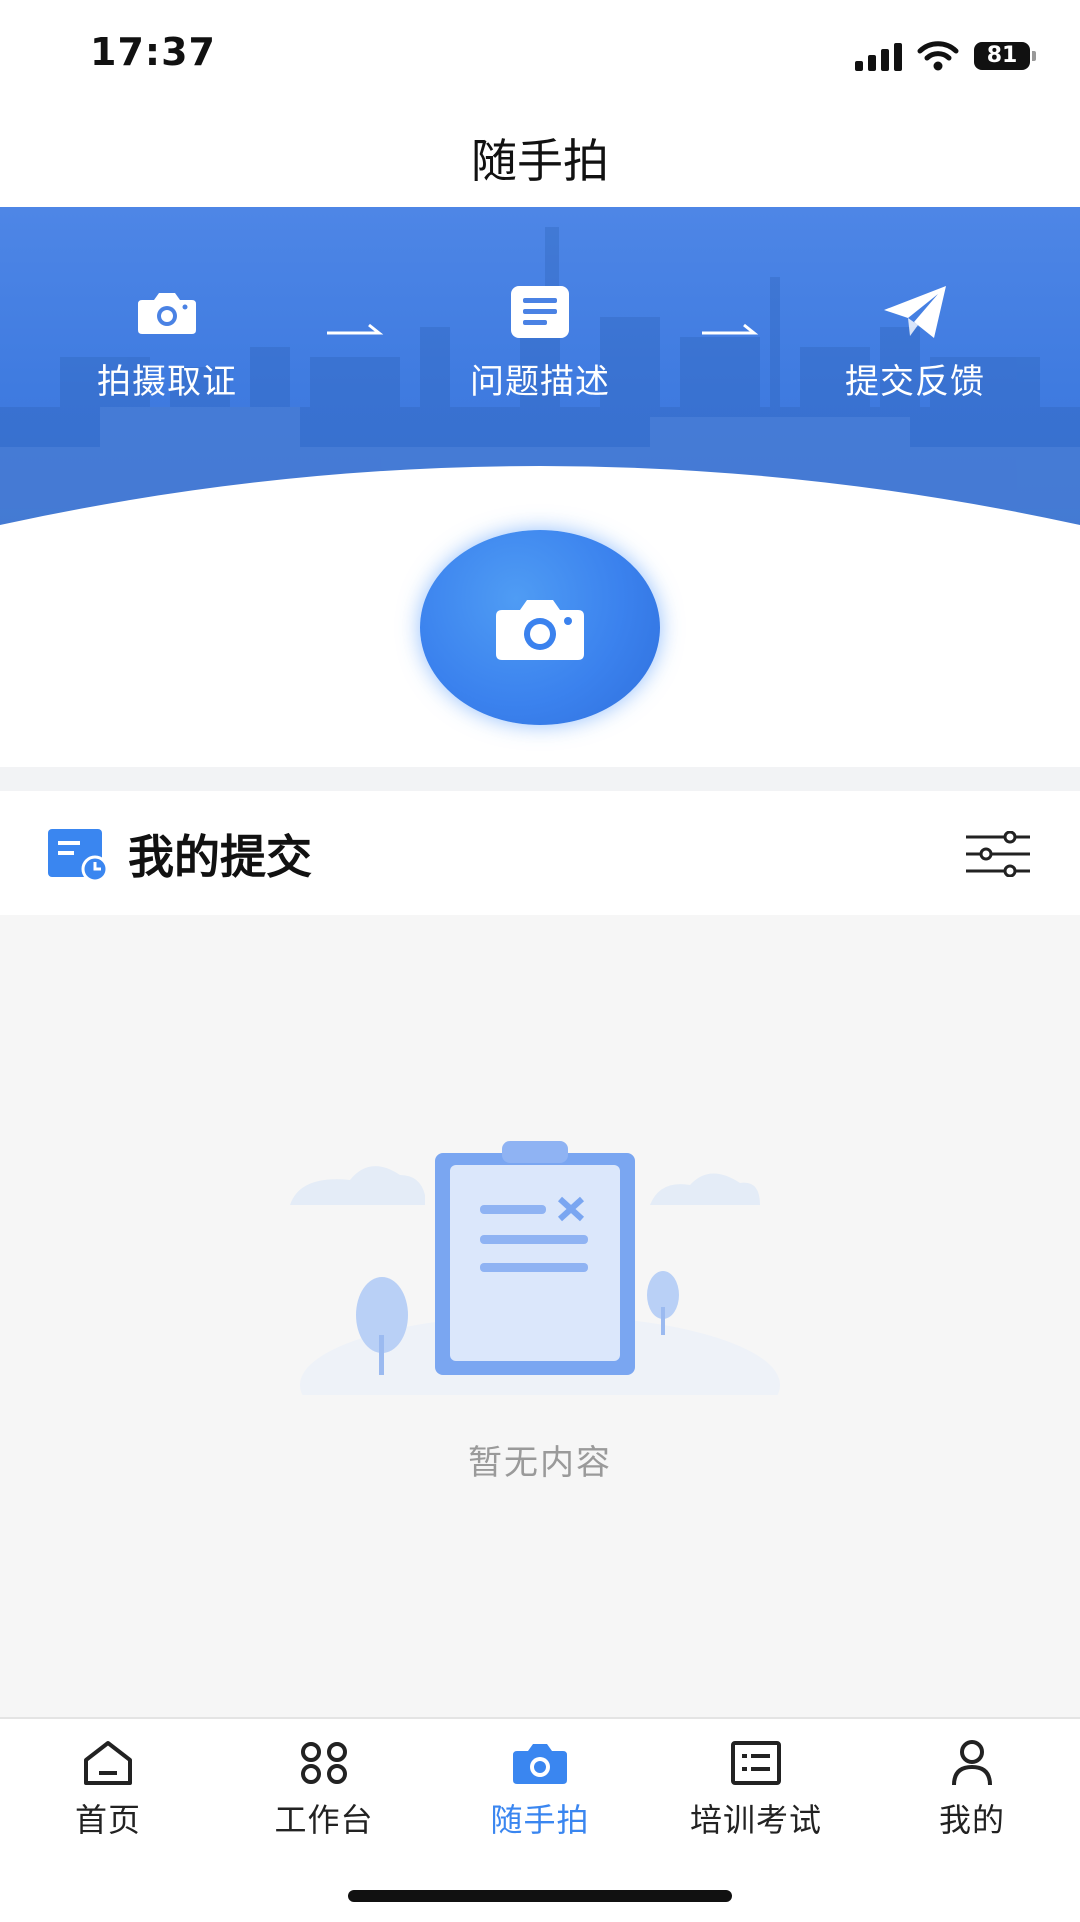 The image size is (1080, 1922). Describe the element at coordinates (167, 342) in the screenshot. I see `step-photograph: 拍摄取证` at that location.